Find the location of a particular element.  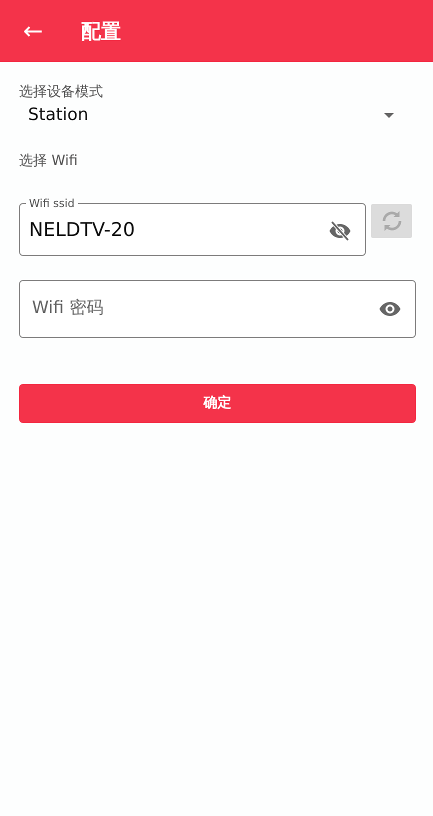

password-field: Wifi 密码 is located at coordinates (217, 309).